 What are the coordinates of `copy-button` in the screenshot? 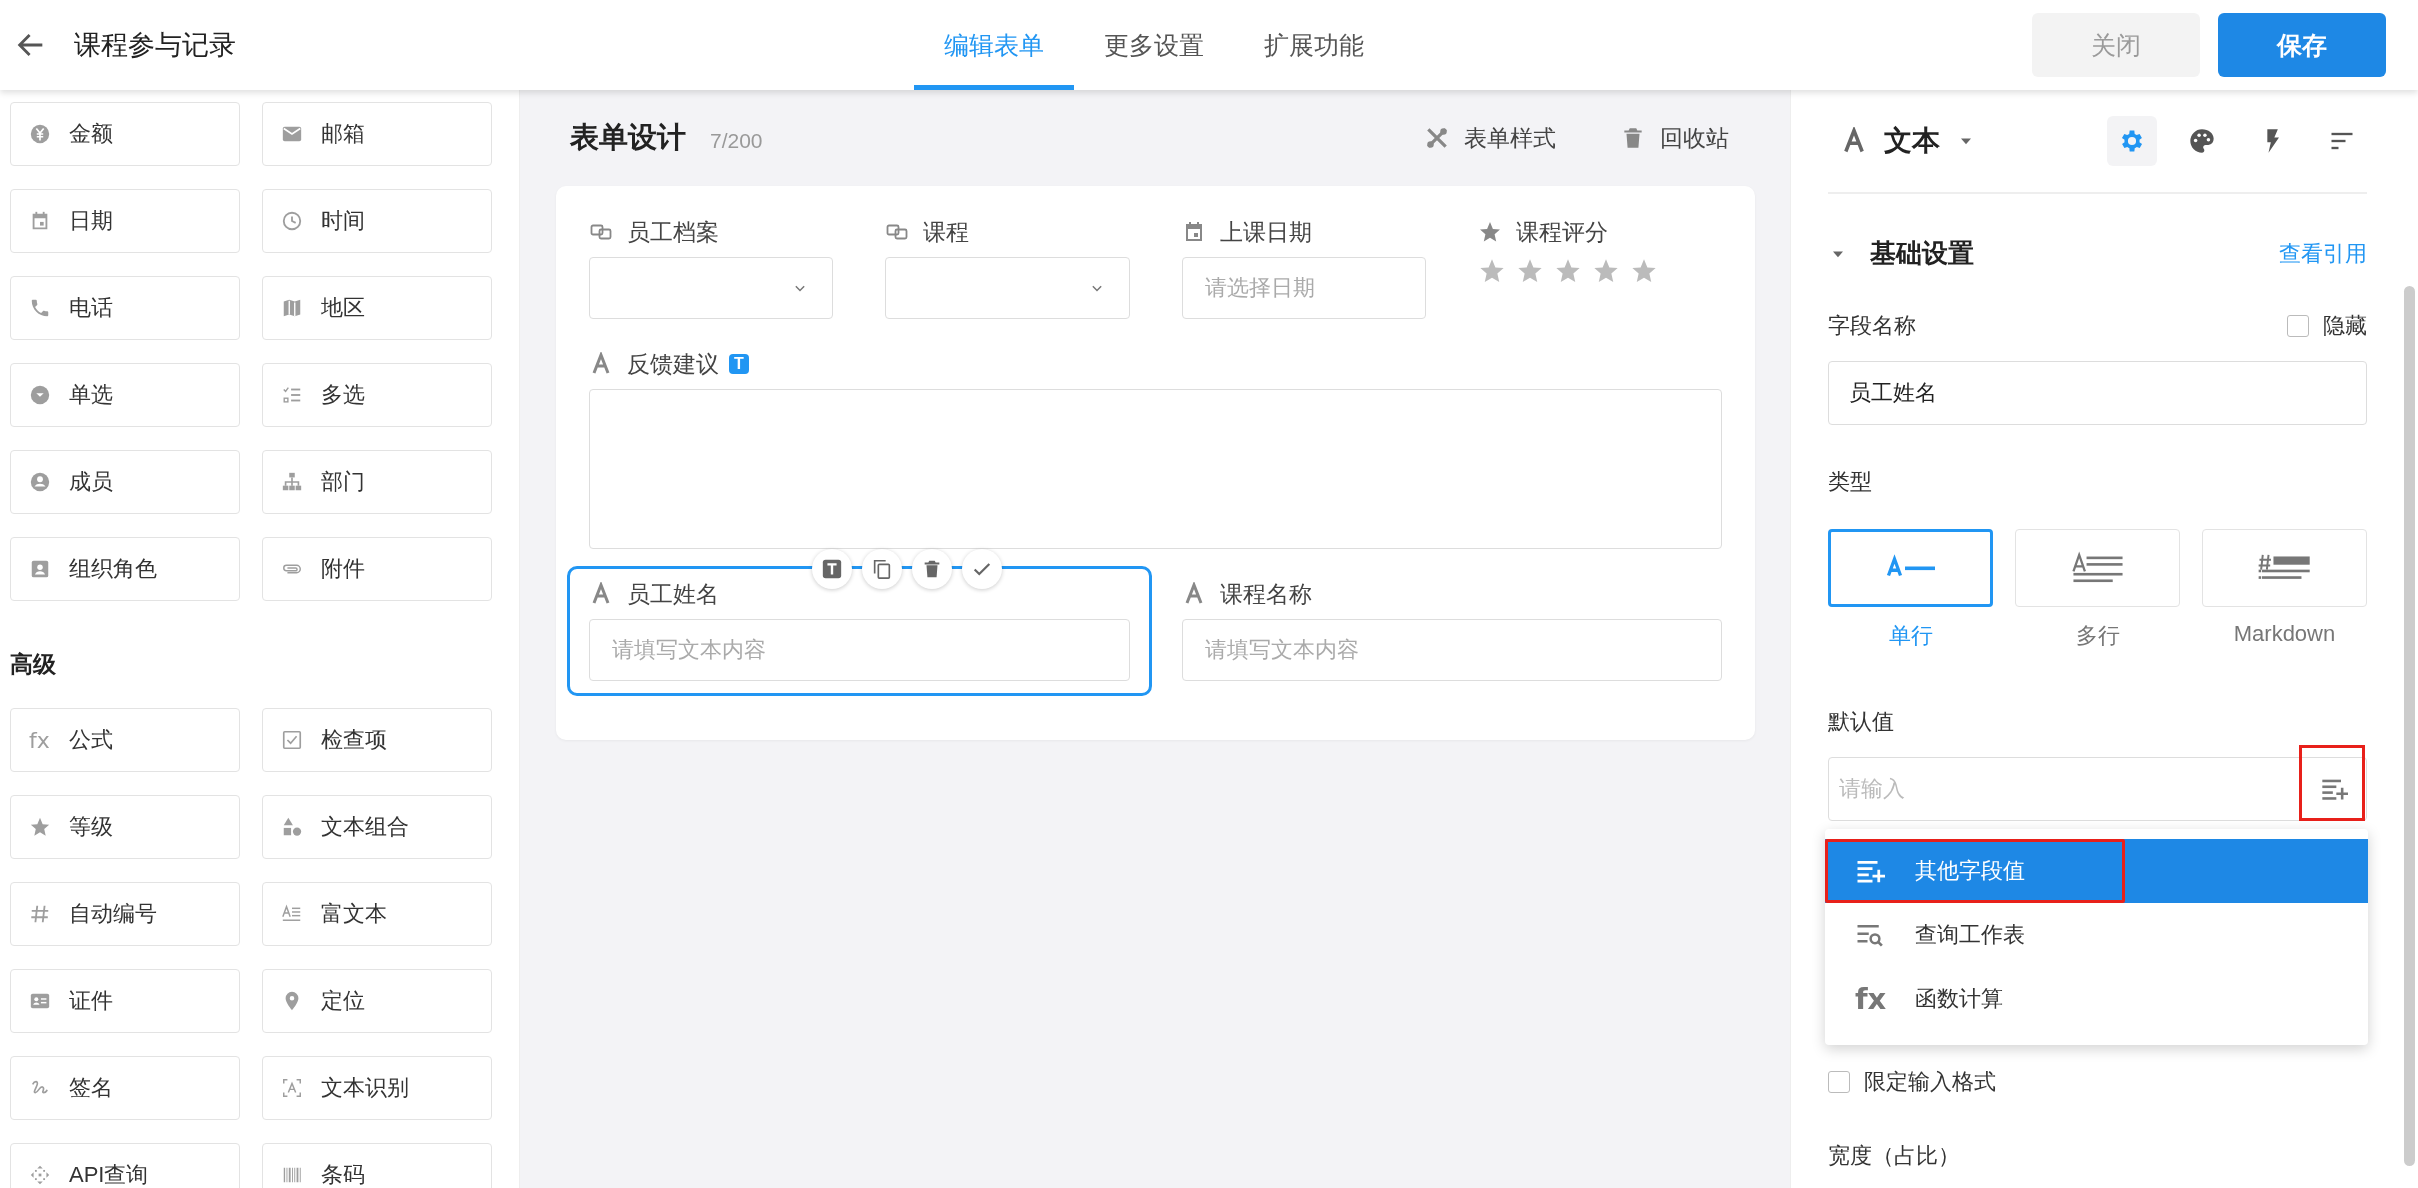 It's located at (882, 569).